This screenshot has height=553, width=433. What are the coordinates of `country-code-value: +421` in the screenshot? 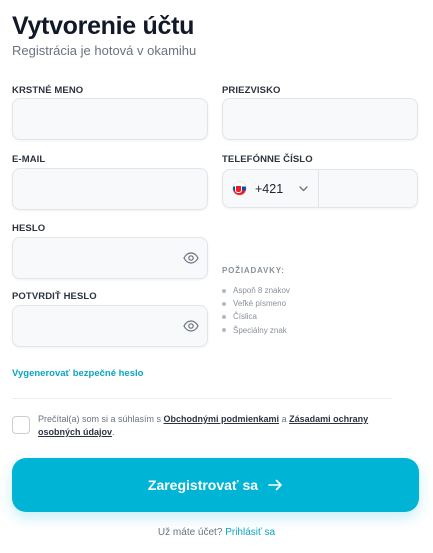 It's located at (269, 188).